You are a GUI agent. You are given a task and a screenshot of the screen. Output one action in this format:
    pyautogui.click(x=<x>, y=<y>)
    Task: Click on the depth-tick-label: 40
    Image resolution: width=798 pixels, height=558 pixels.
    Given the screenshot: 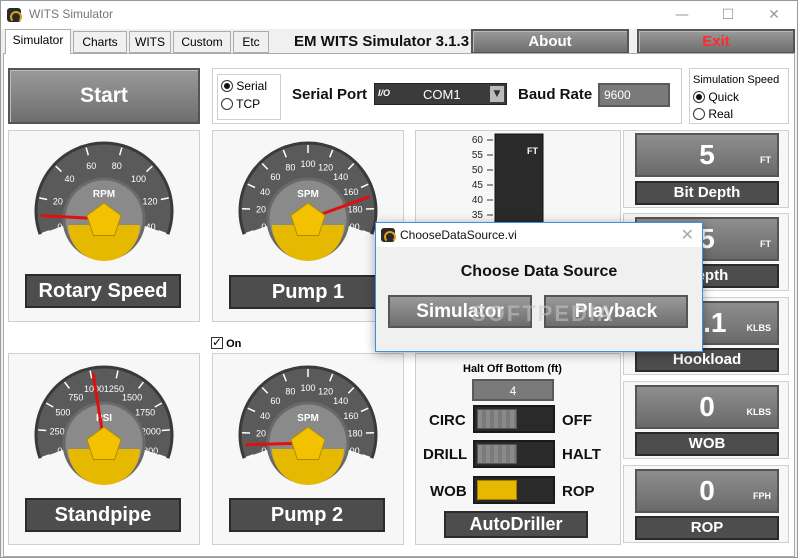 What is the action you would take?
    pyautogui.click(x=478, y=200)
    